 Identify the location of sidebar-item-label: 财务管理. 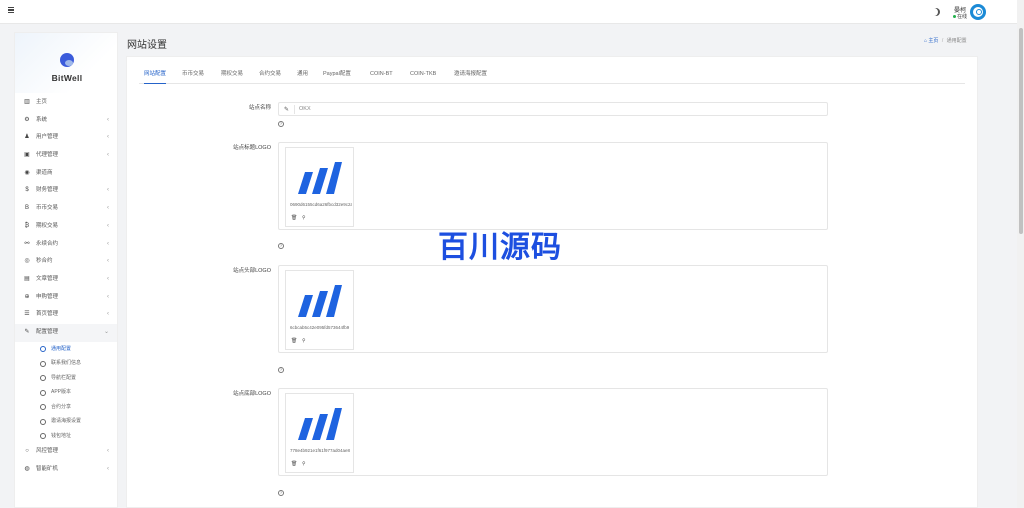
(47, 190).